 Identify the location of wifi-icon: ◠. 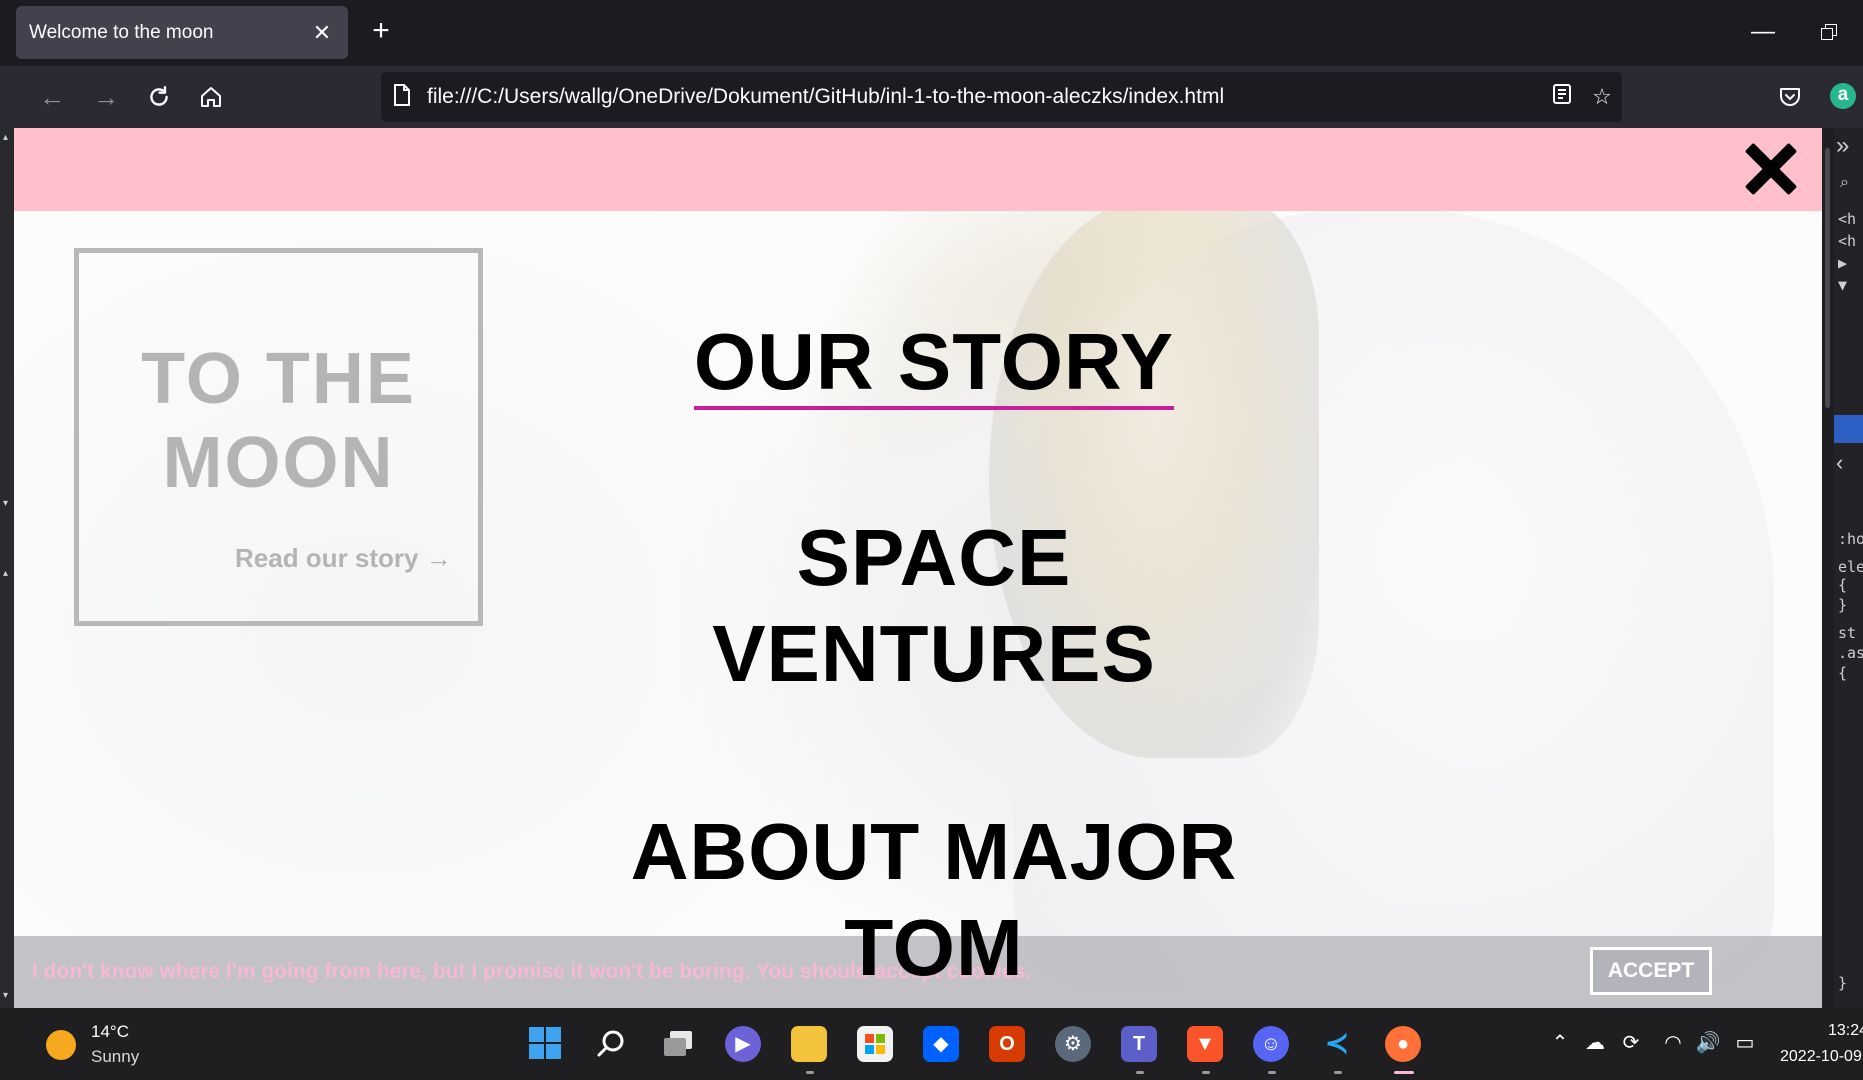
(1673, 1042).